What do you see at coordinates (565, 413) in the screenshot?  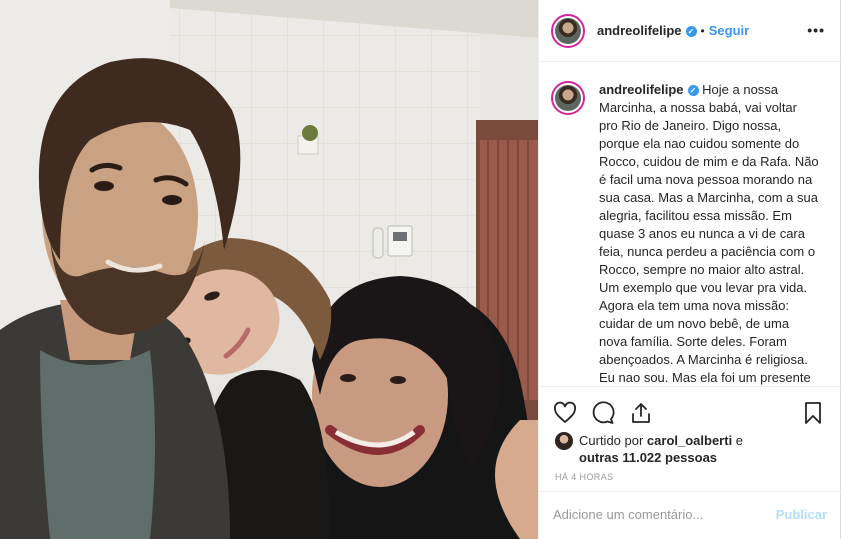 I see `heart-icon` at bounding box center [565, 413].